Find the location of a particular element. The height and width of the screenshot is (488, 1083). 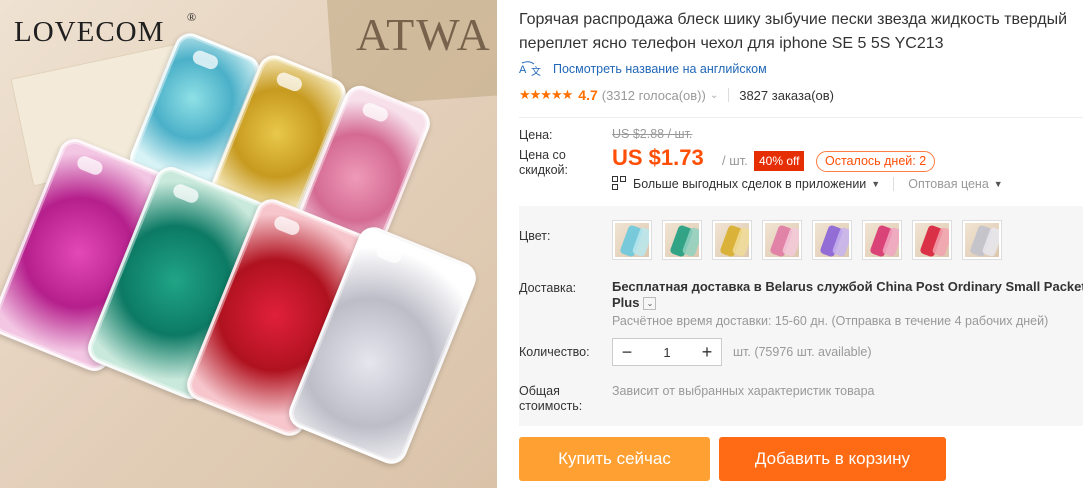

translate-title-link: A 文 Посмотреть название на английском is located at coordinates (643, 69).